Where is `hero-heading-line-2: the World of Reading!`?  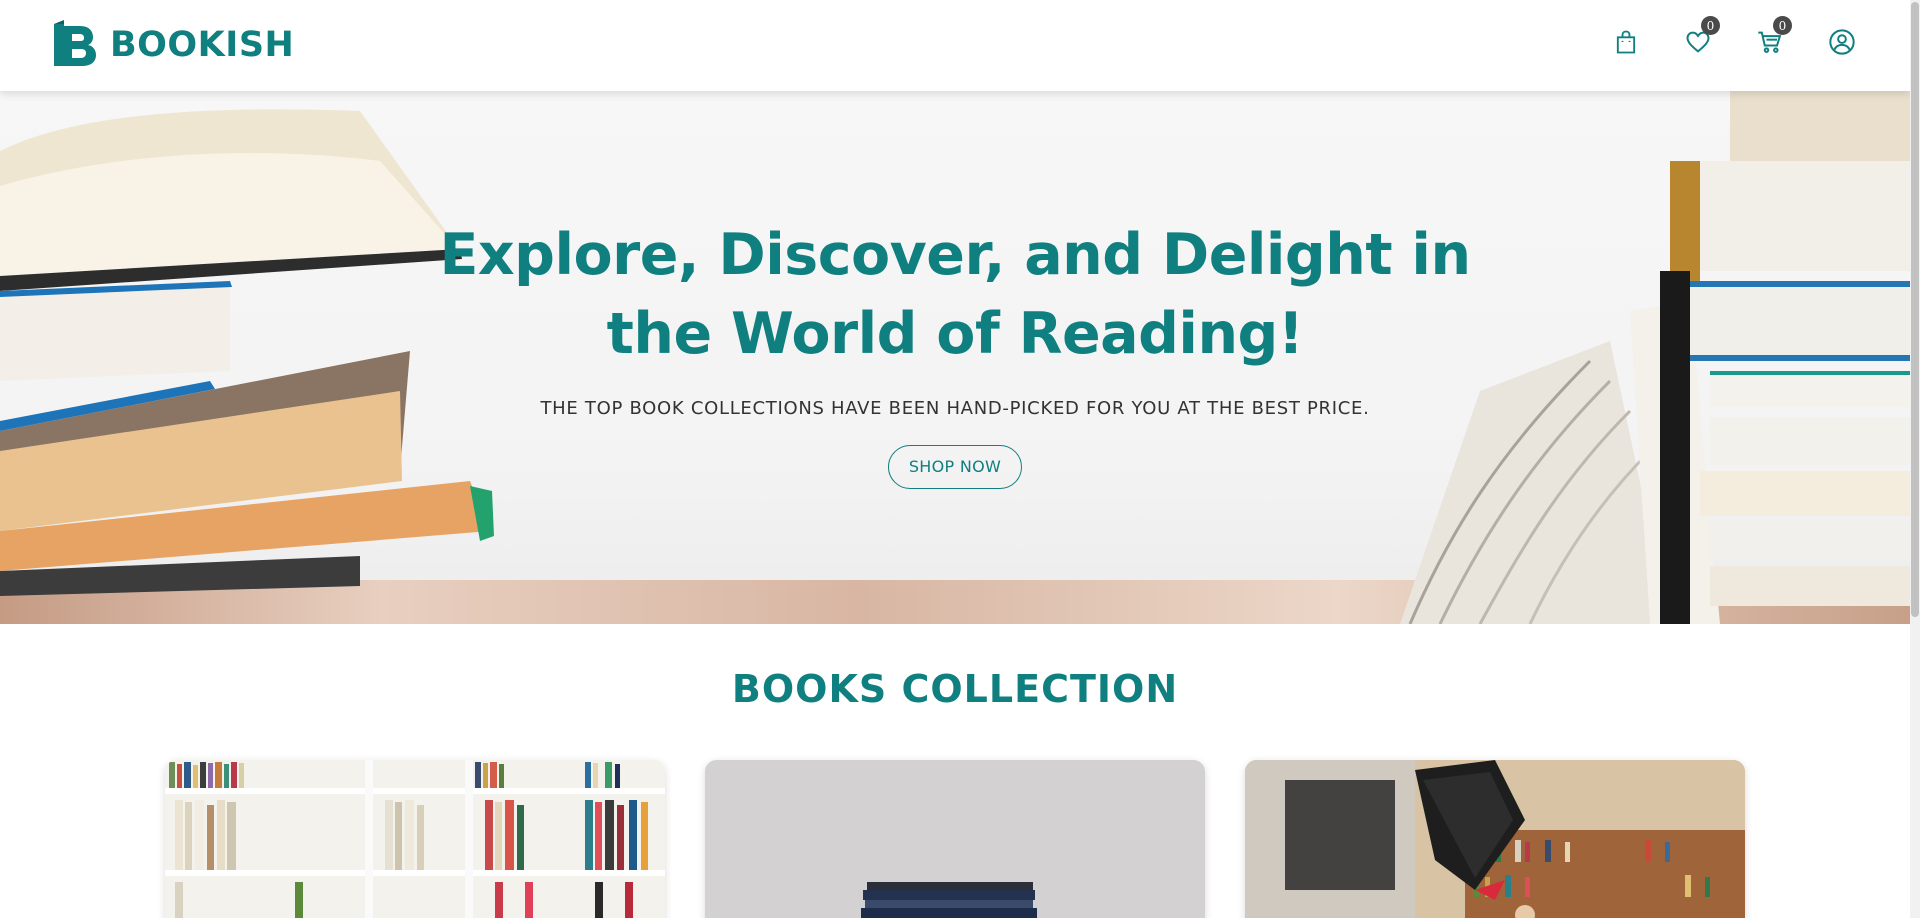 hero-heading-line-2: the World of Reading! is located at coordinates (955, 334).